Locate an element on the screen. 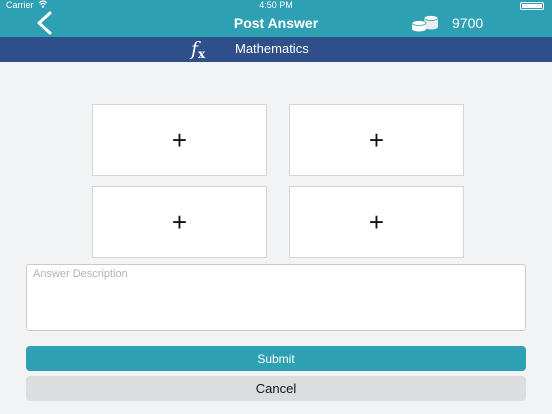 The image size is (552, 414). coins-balance: 9700 is located at coordinates (468, 23).